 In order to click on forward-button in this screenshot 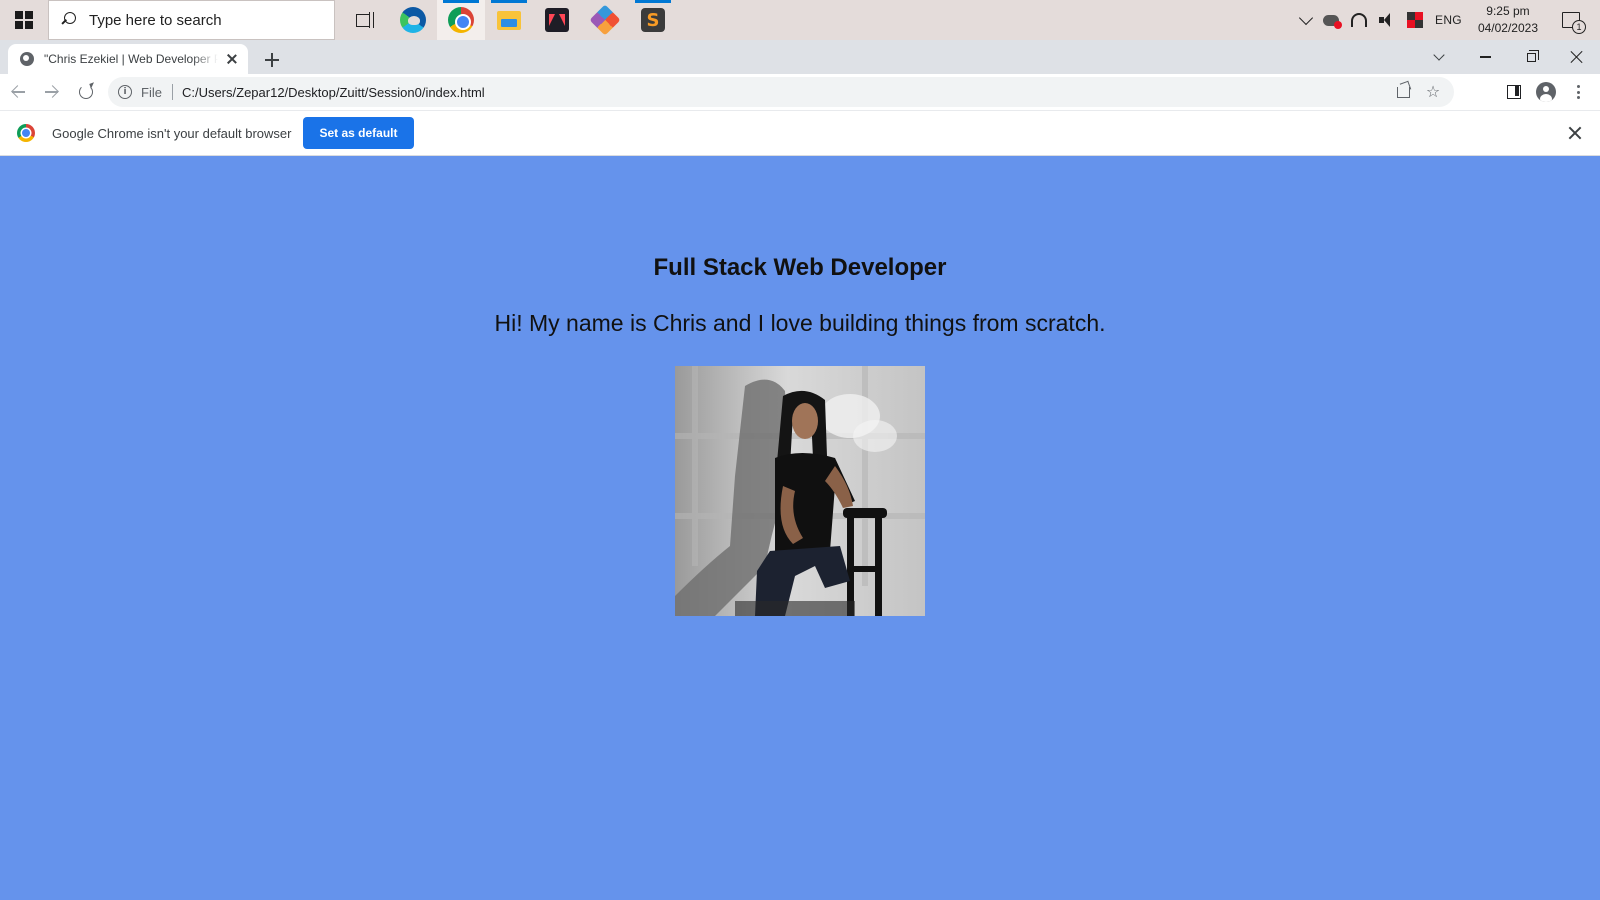, I will do `click(52, 92)`.